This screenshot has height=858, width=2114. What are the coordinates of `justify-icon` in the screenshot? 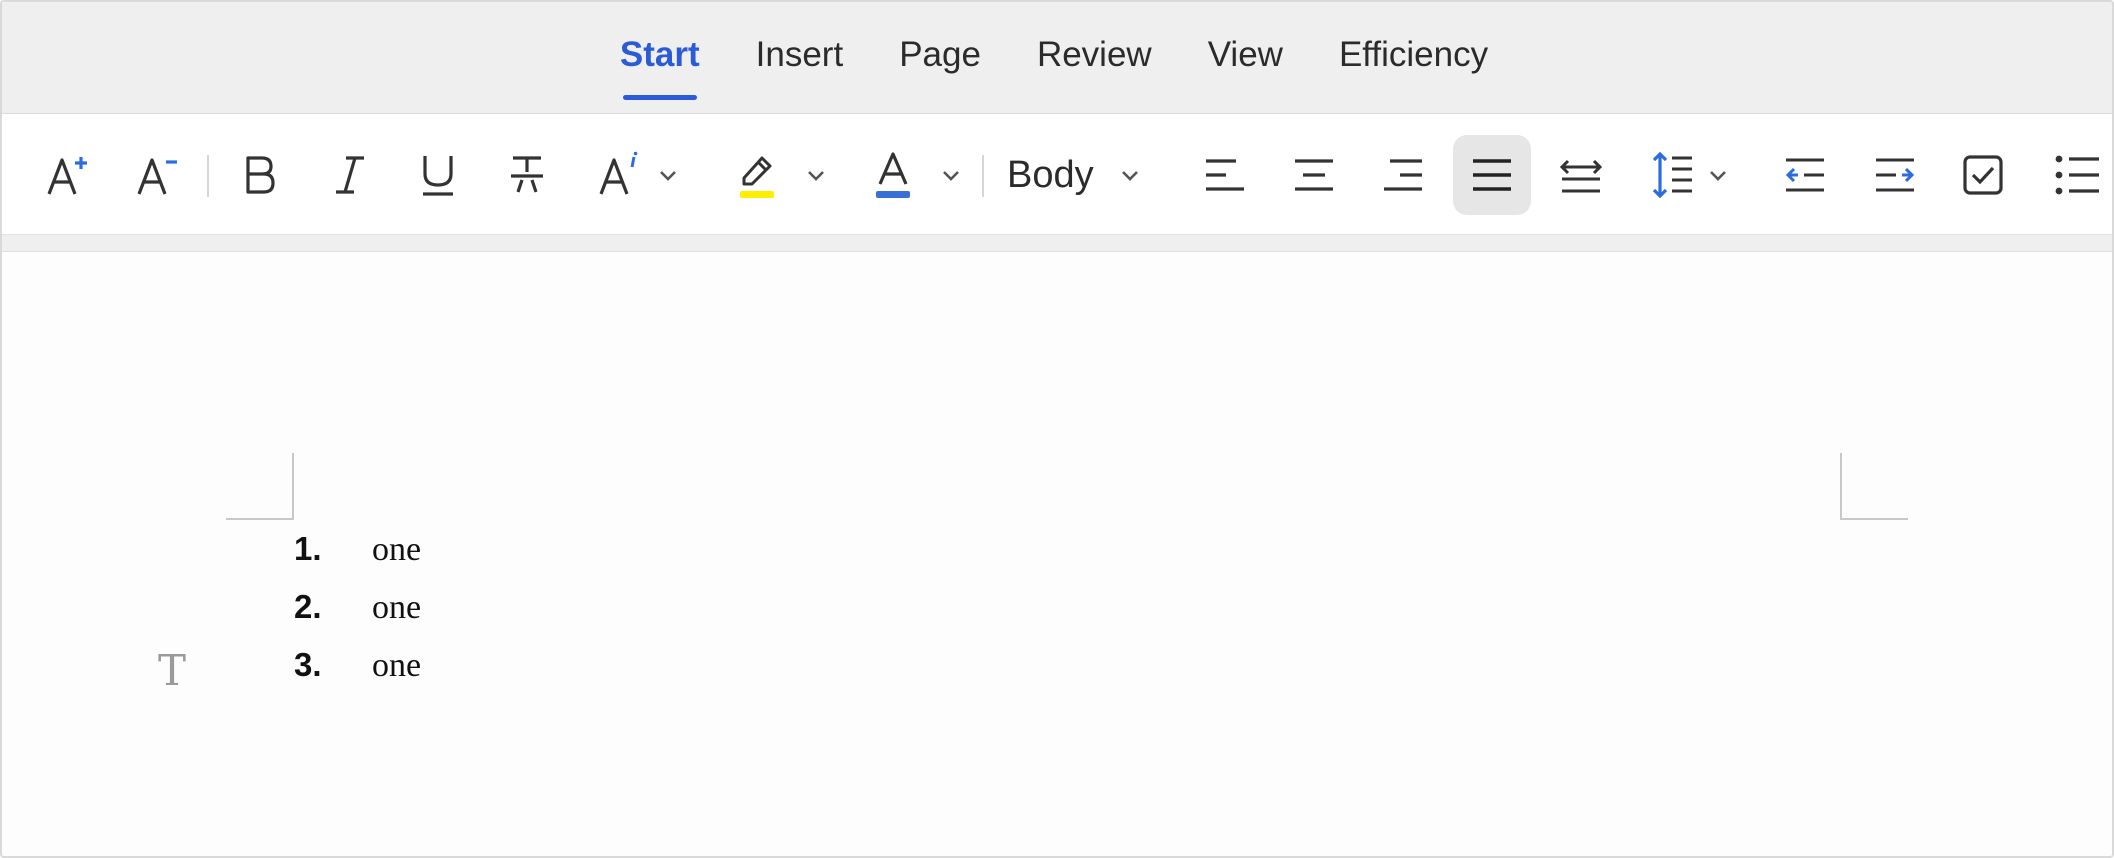 It's located at (1492, 175).